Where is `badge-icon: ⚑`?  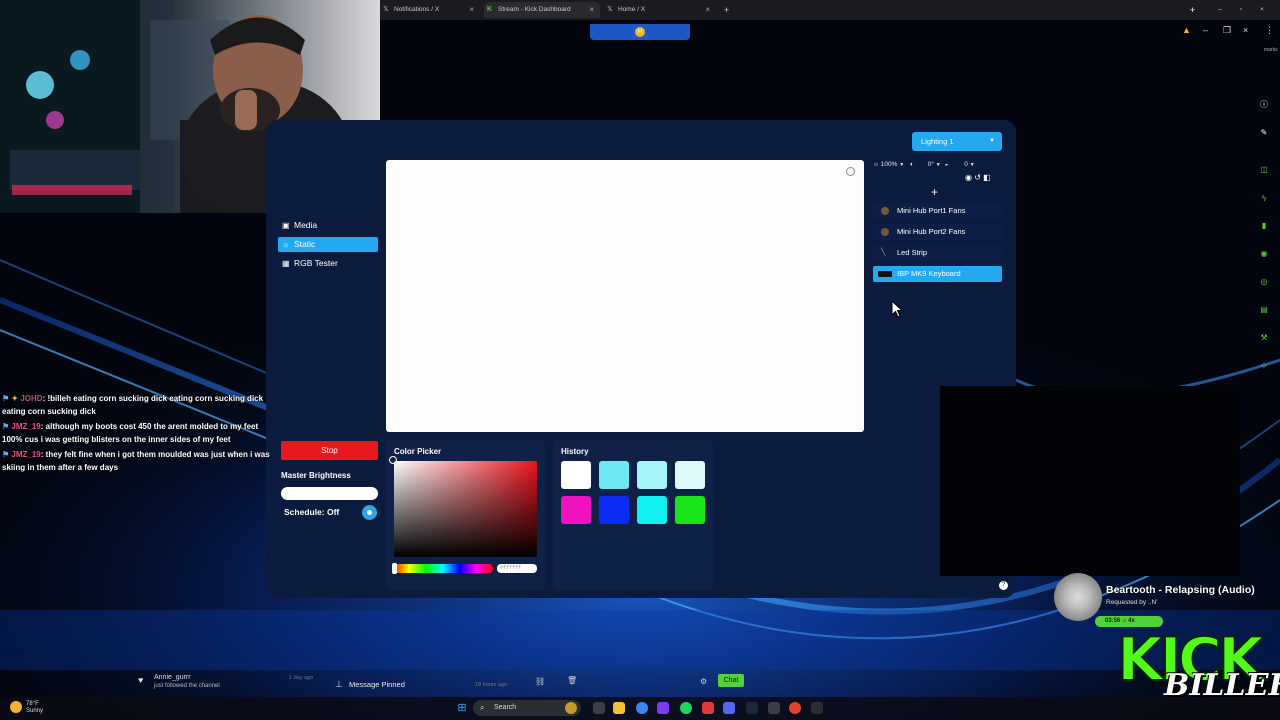
badge-icon: ⚑ is located at coordinates (6, 426).